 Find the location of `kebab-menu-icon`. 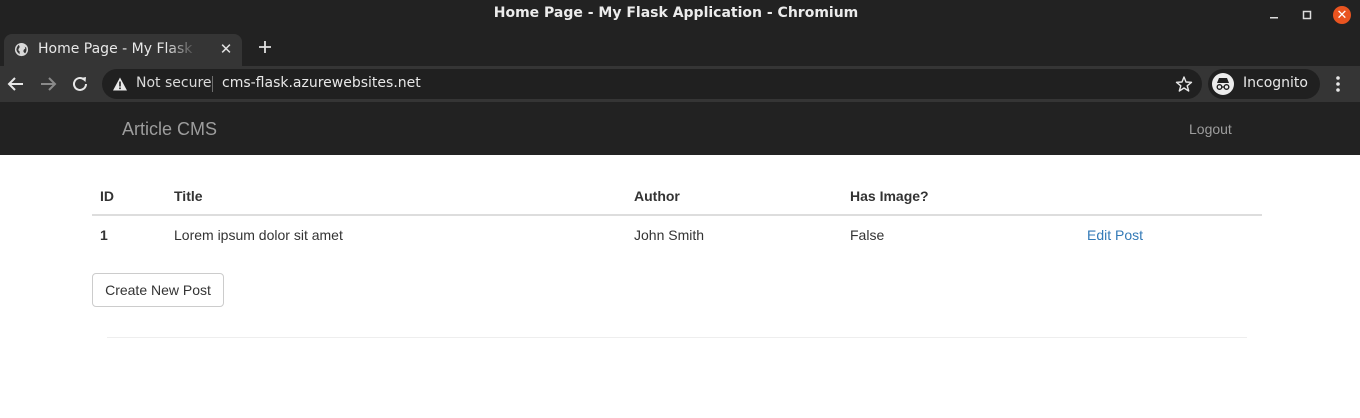

kebab-menu-icon is located at coordinates (1338, 84).